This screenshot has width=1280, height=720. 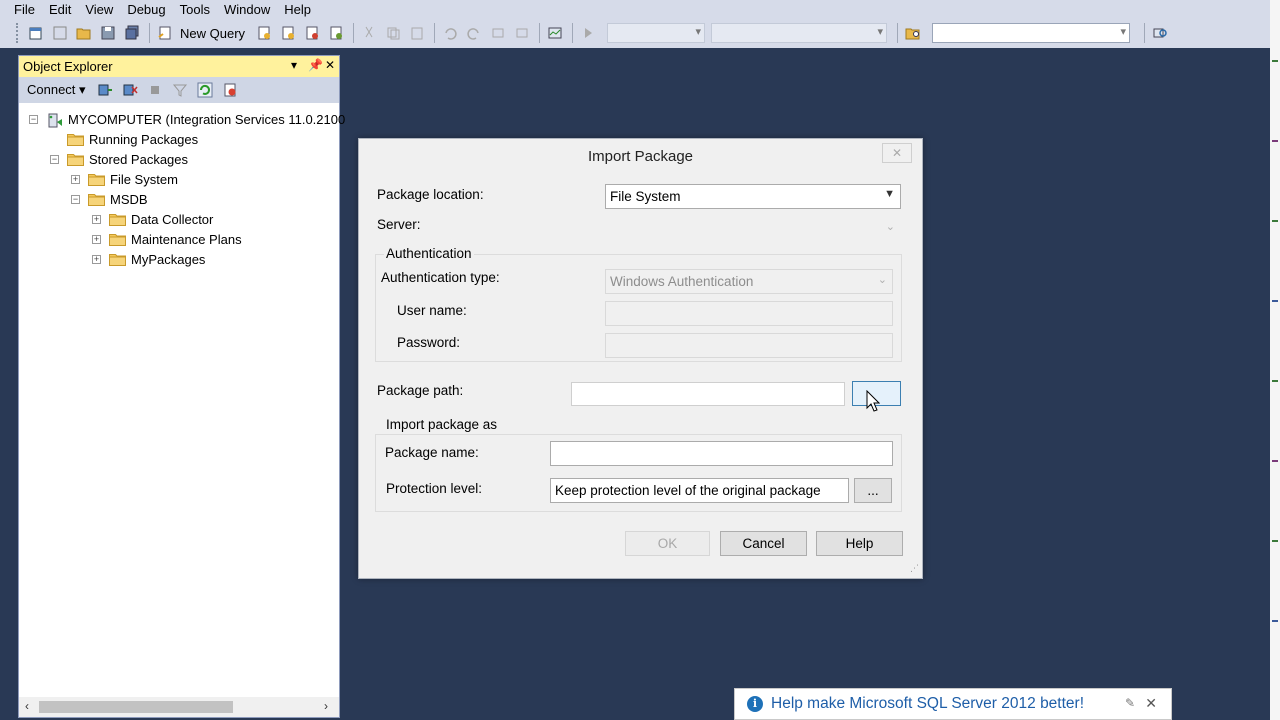 I want to click on scroll-left-icon: ‹, so click(x=27, y=706).